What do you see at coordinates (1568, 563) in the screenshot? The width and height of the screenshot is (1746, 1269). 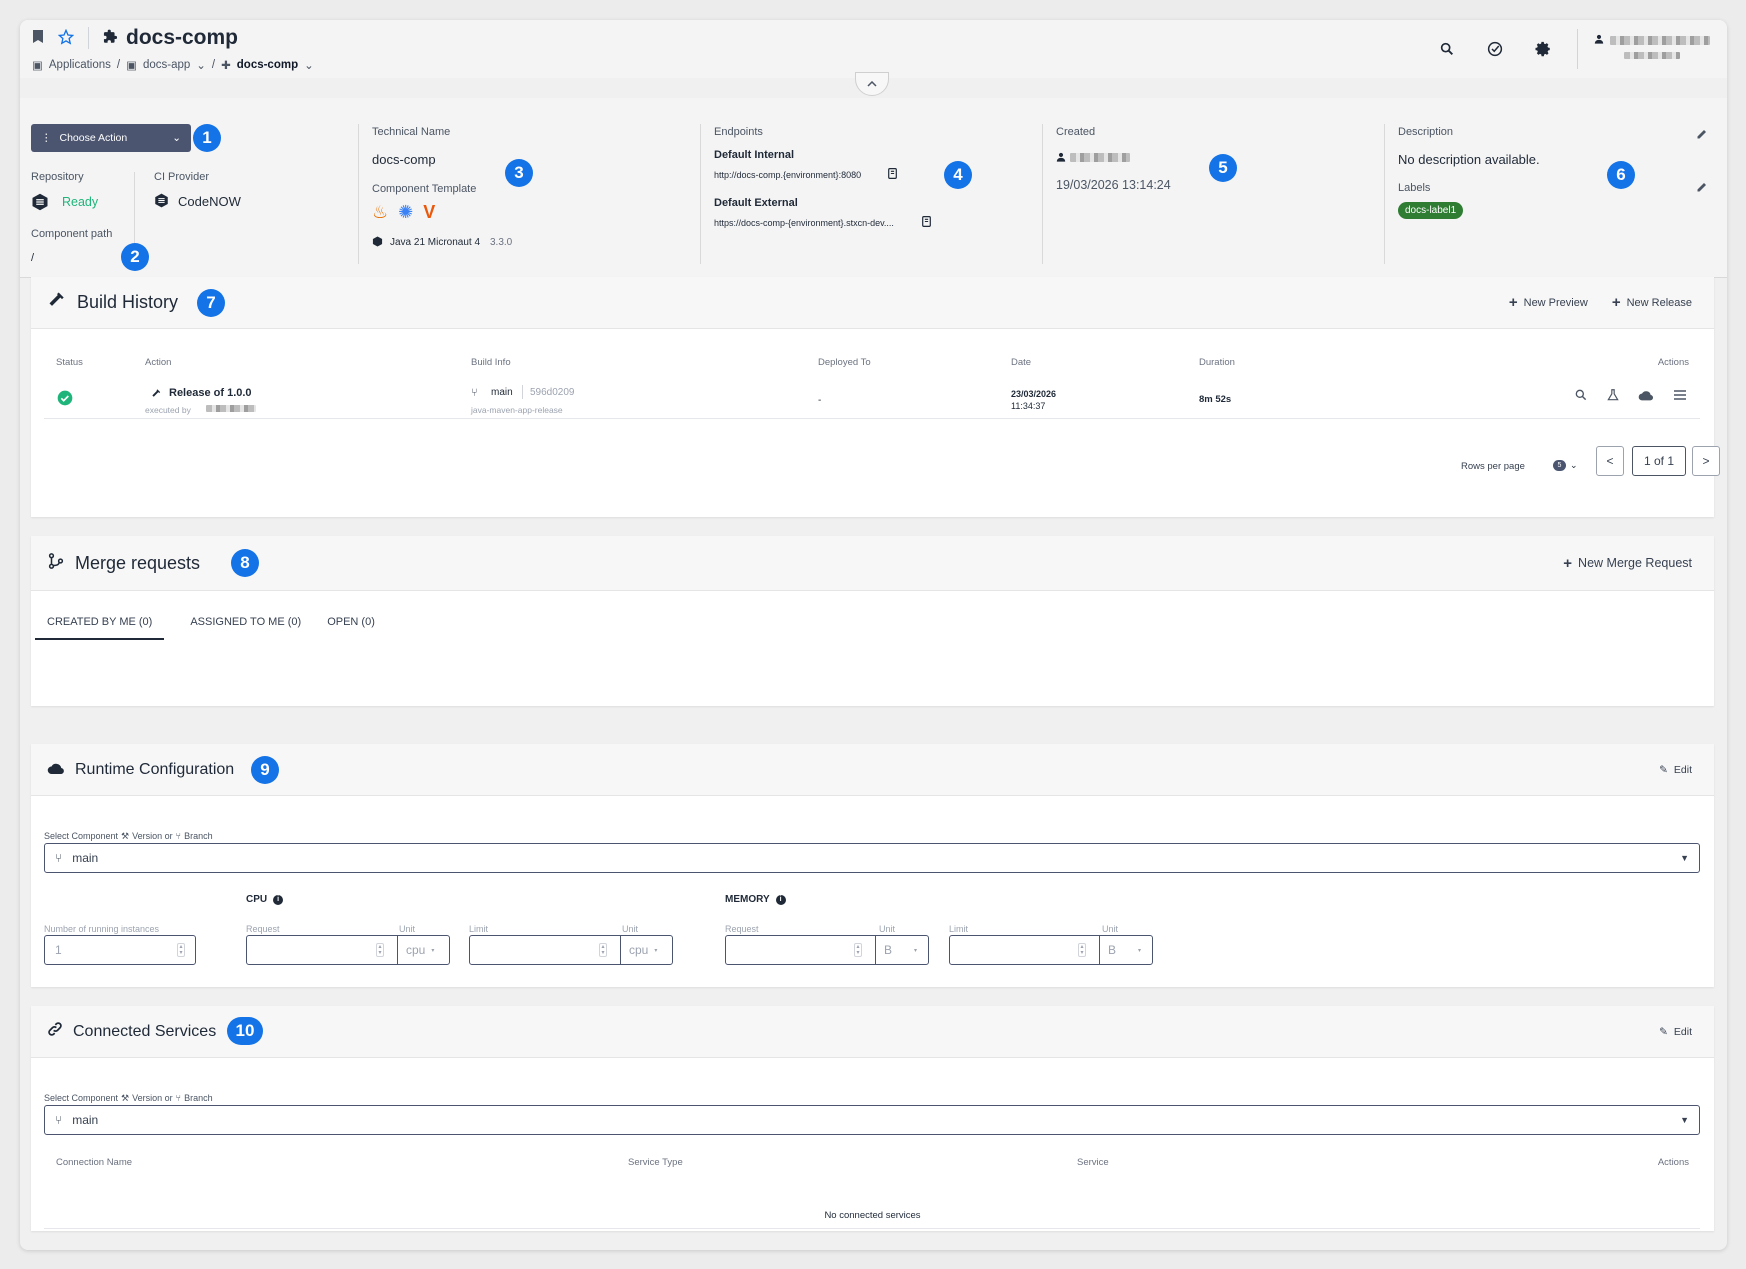 I see `plus-icon: +` at bounding box center [1568, 563].